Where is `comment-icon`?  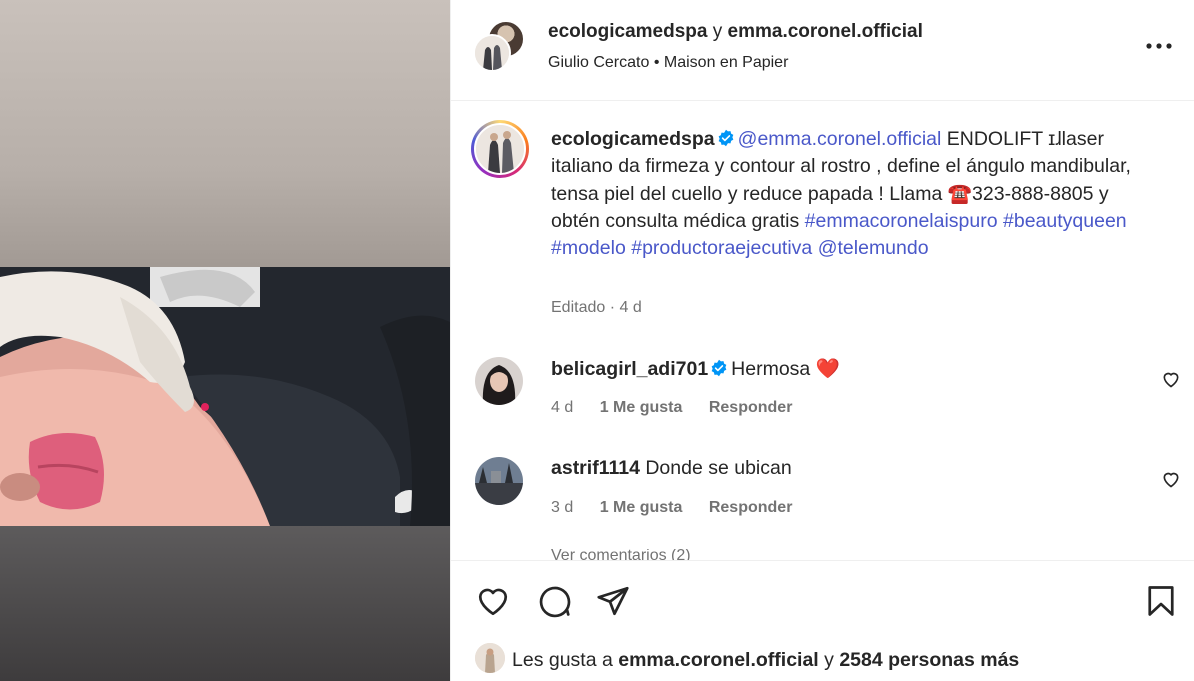 comment-icon is located at coordinates (555, 602).